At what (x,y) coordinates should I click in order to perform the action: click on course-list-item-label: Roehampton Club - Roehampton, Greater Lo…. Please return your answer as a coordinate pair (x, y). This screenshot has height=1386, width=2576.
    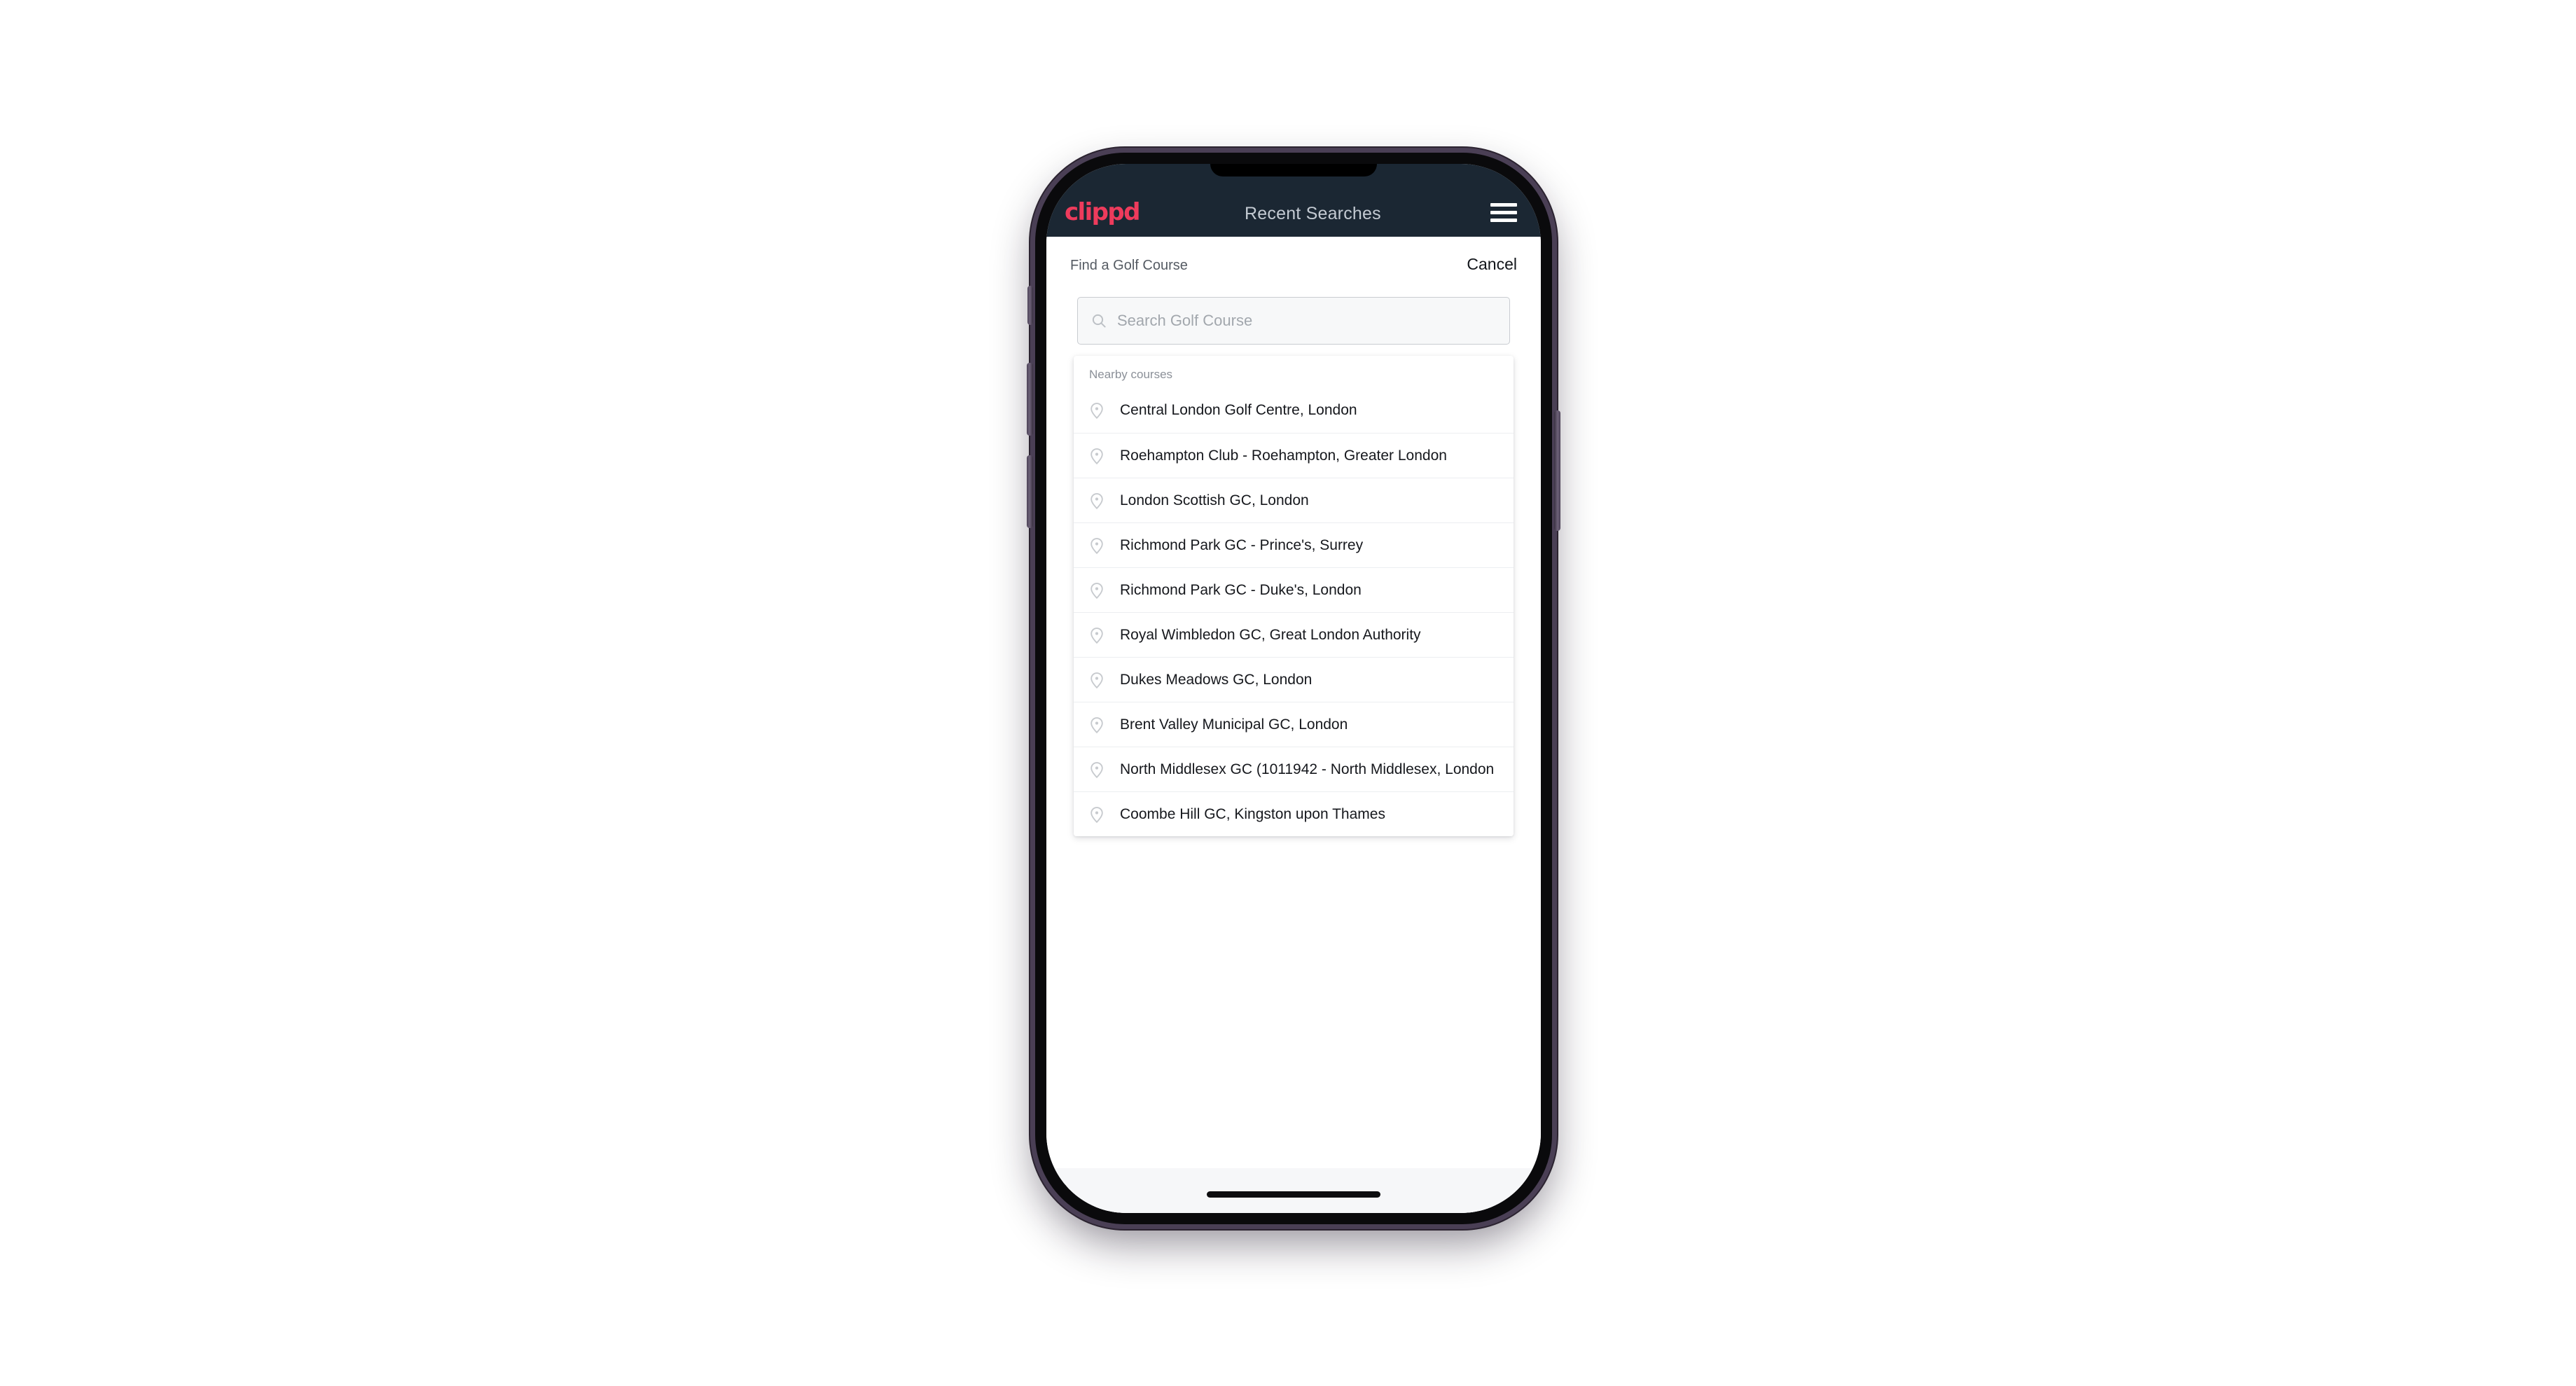
    Looking at the image, I should click on (1284, 455).